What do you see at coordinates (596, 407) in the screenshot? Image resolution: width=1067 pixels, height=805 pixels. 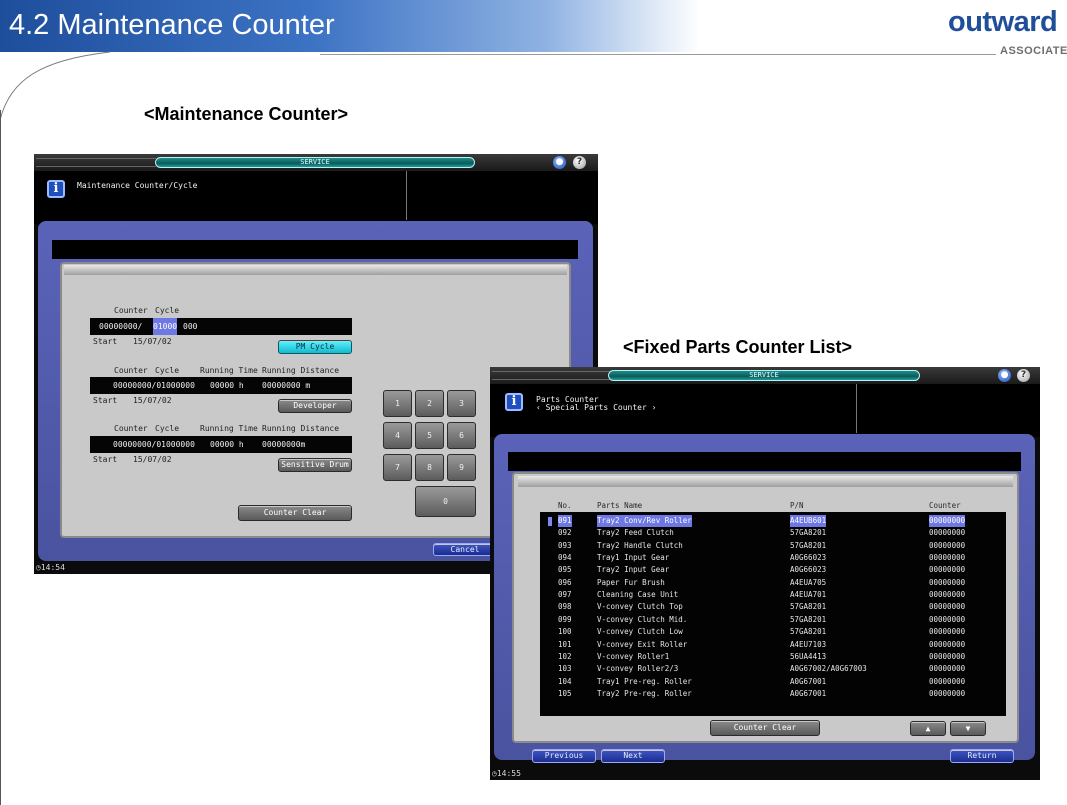 I see `screen-subtitle: ‹ Special Parts Counter ›` at bounding box center [596, 407].